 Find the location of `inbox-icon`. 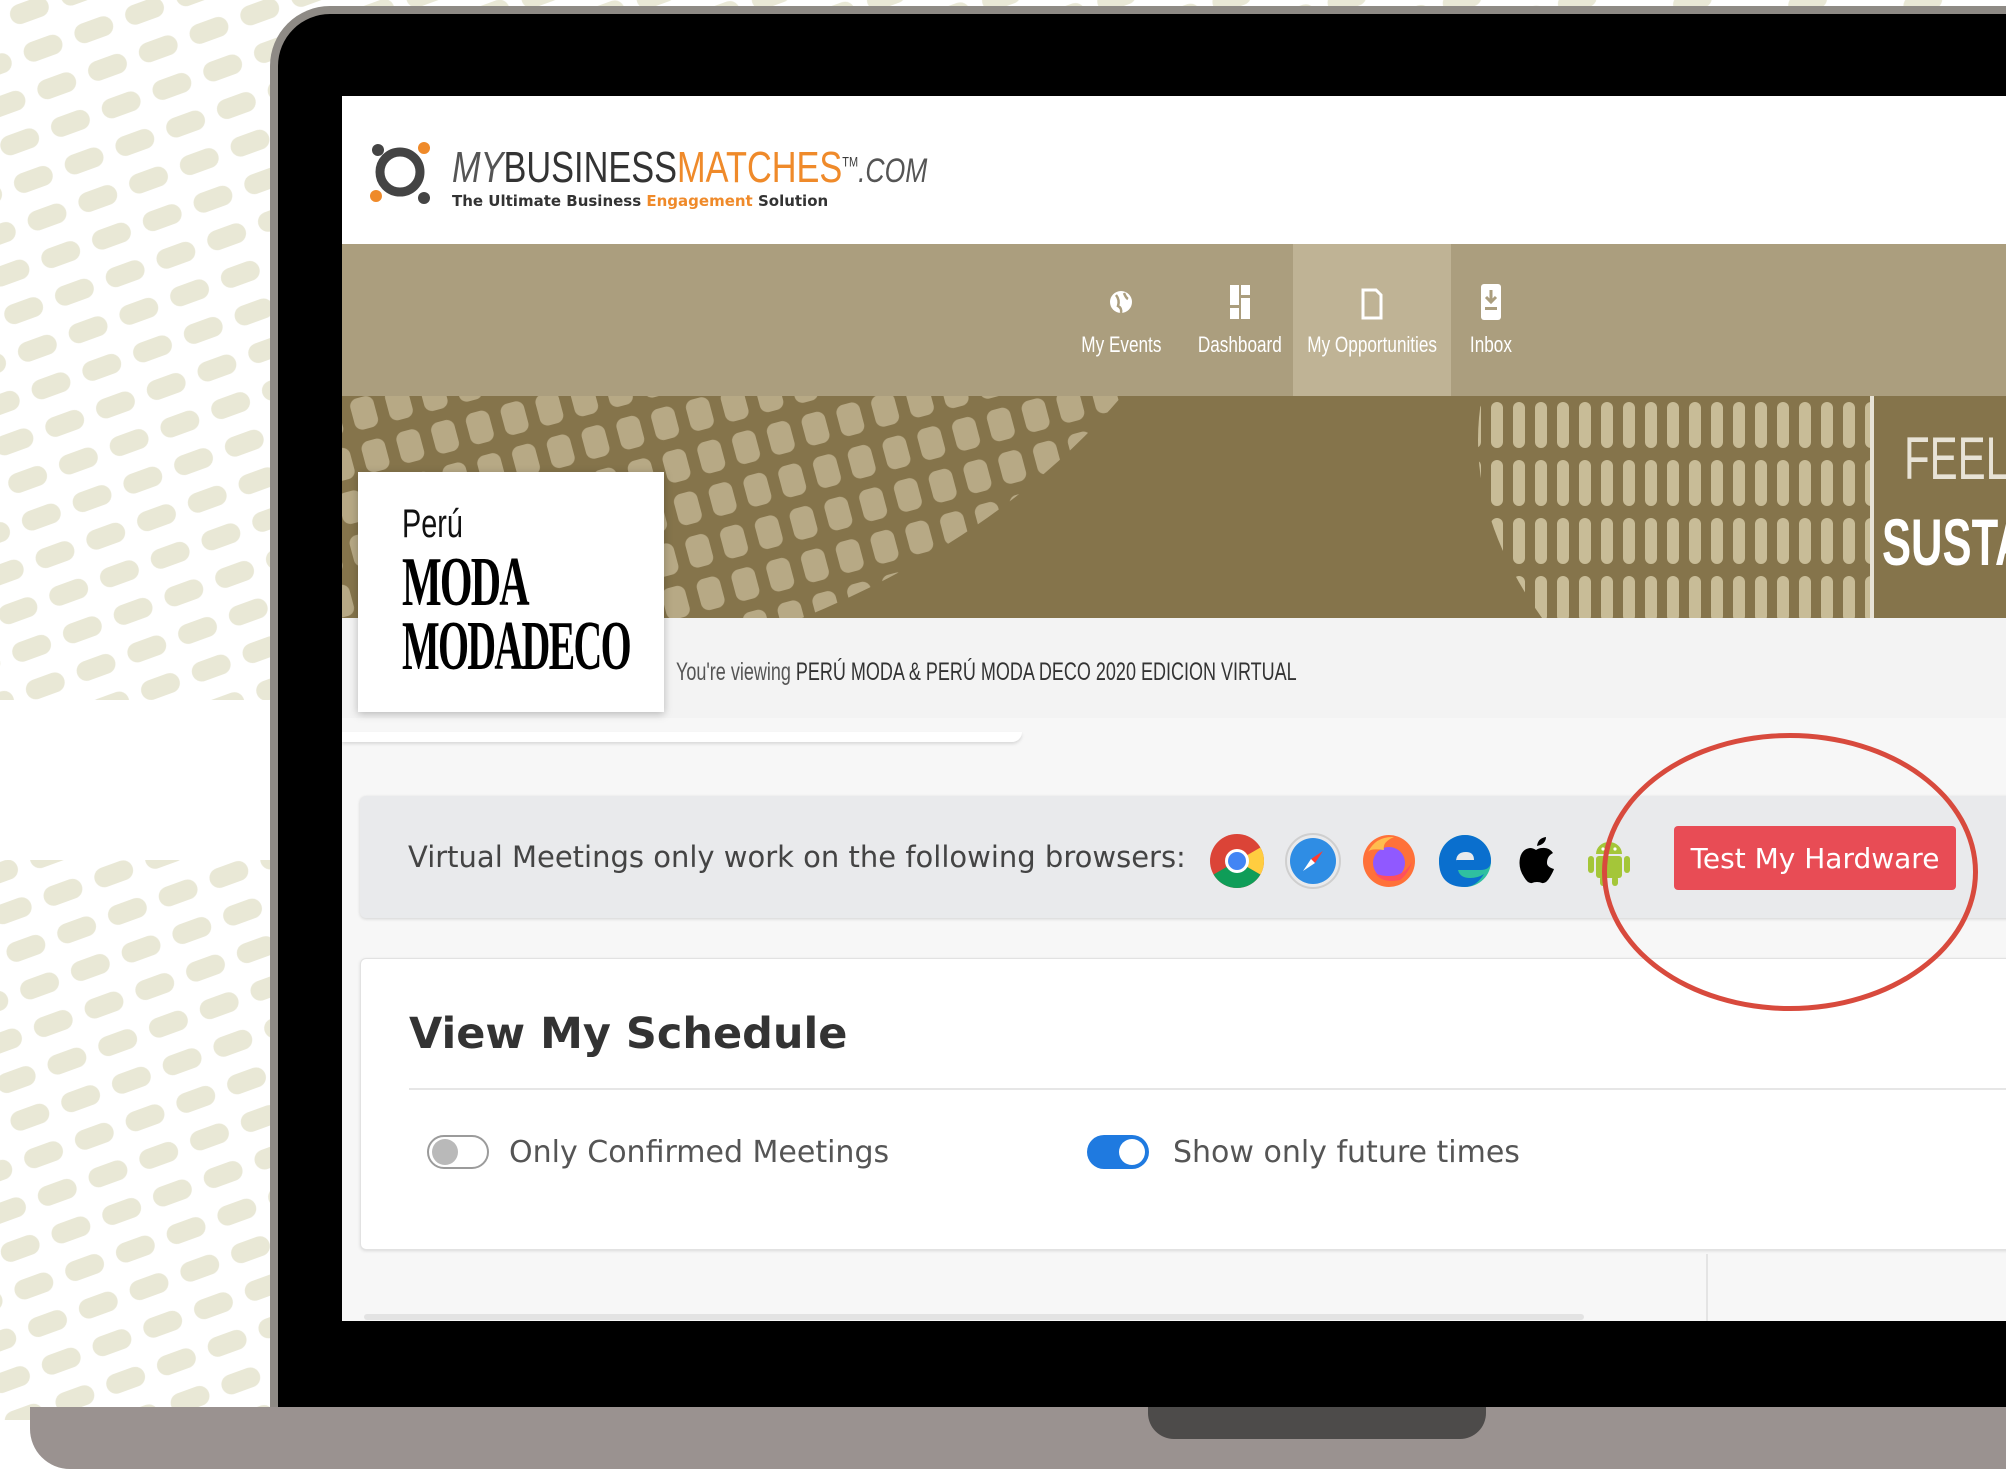

inbox-icon is located at coordinates (1491, 302).